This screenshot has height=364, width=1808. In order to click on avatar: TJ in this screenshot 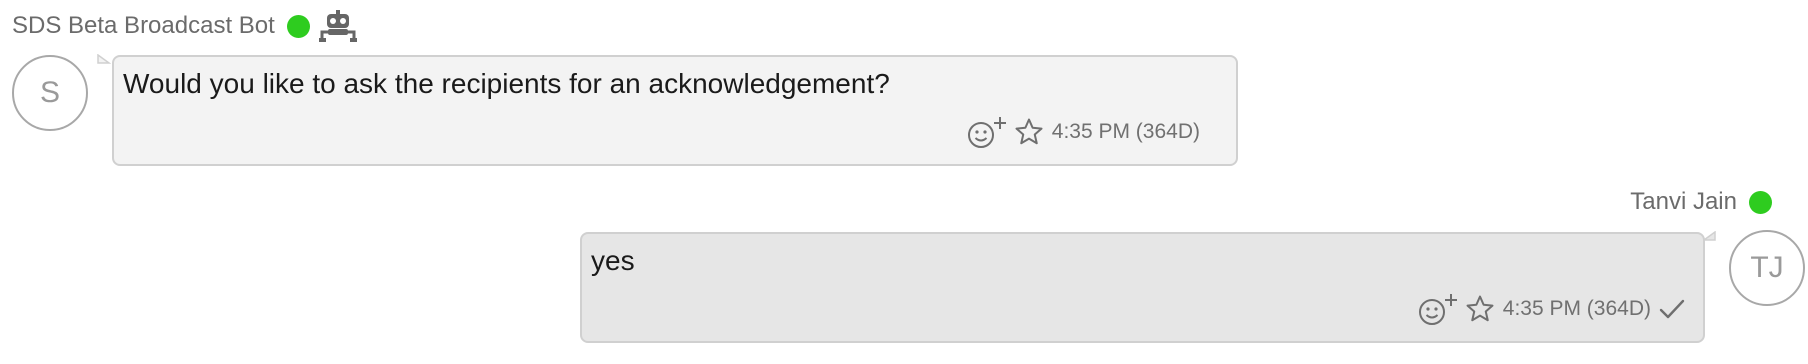, I will do `click(1767, 268)`.